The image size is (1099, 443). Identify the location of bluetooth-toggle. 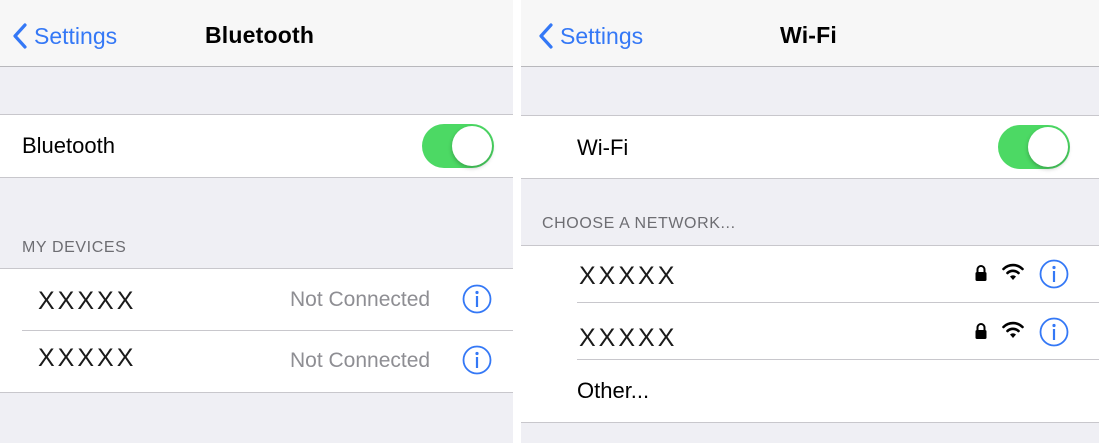
(458, 146).